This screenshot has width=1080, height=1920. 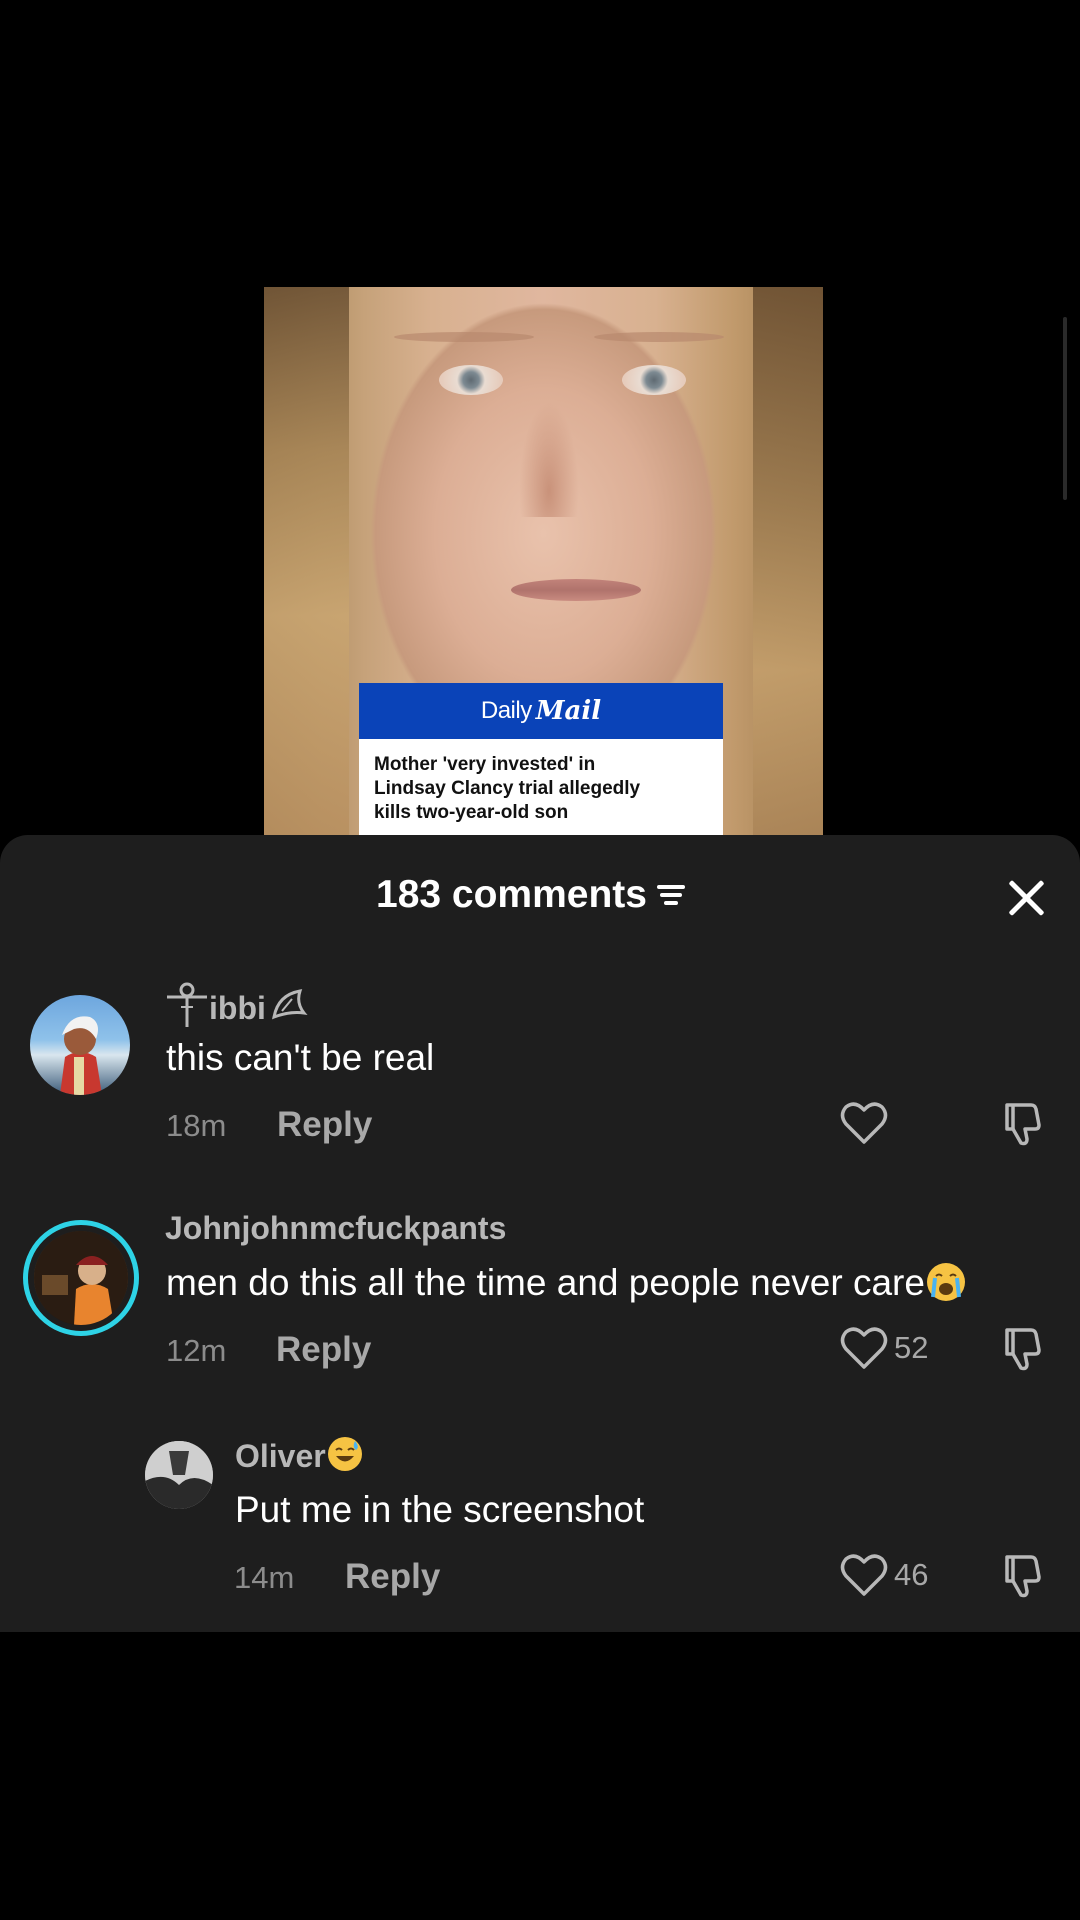 I want to click on logo-mail: Mail, so click(x=568, y=711).